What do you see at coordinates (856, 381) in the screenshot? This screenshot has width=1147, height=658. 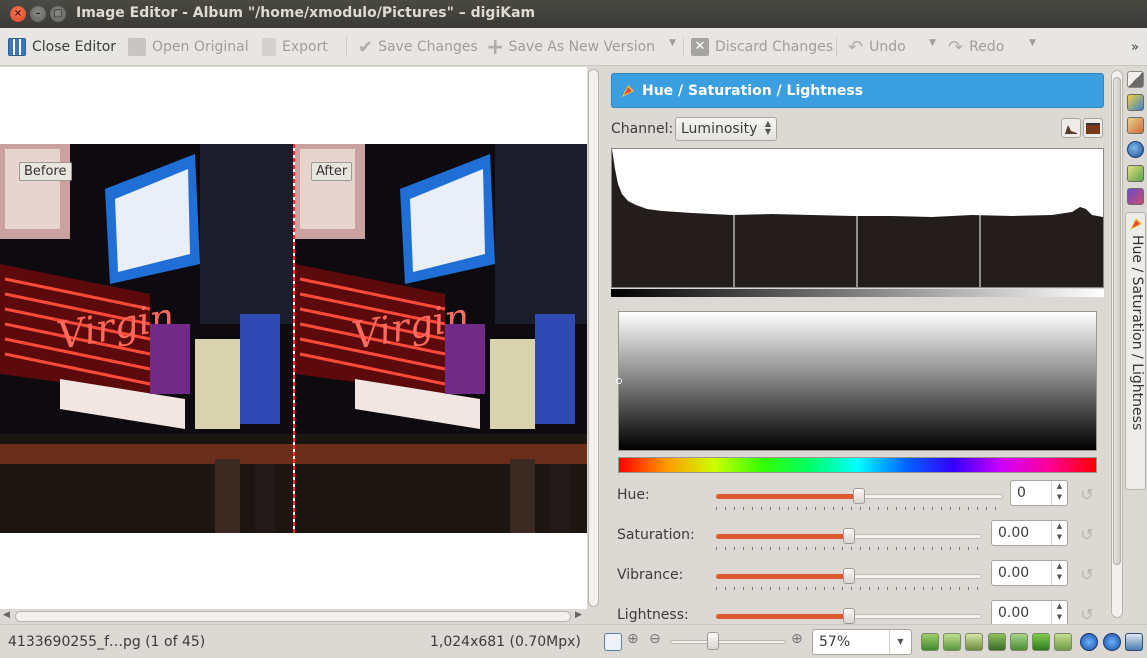 I see `hue-saturation-picker` at bounding box center [856, 381].